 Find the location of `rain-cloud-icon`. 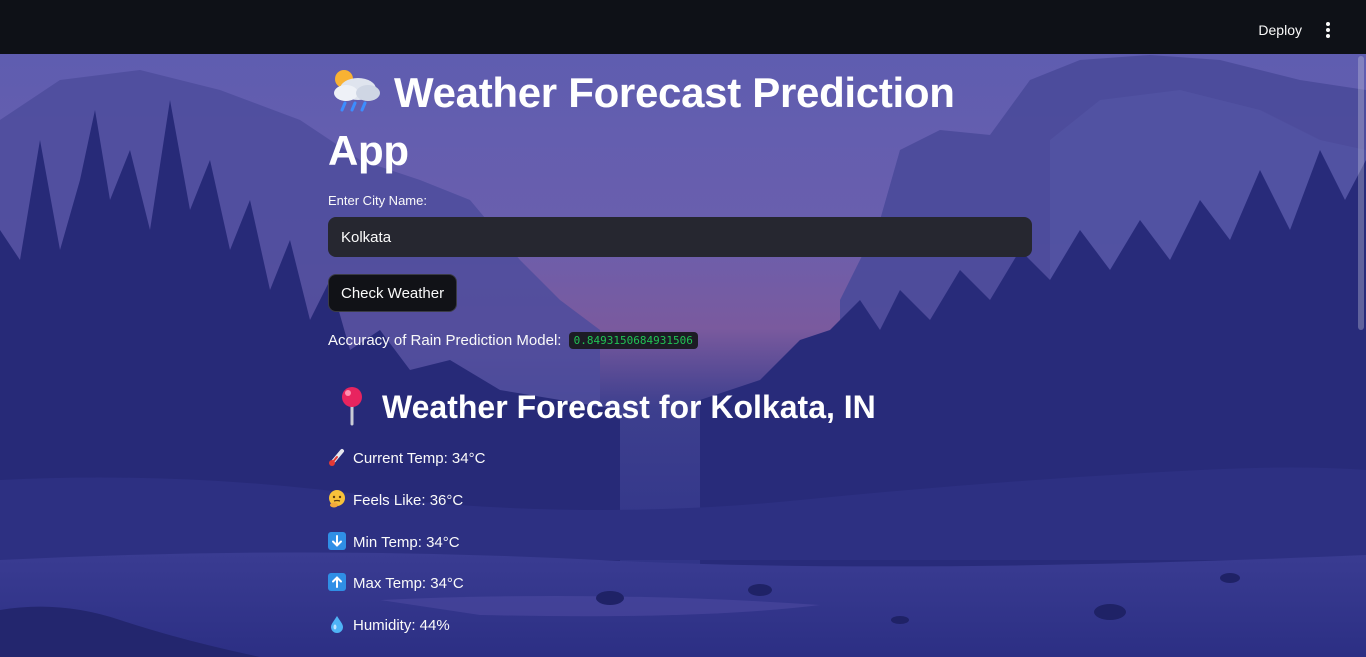

rain-cloud-icon is located at coordinates (357, 91).